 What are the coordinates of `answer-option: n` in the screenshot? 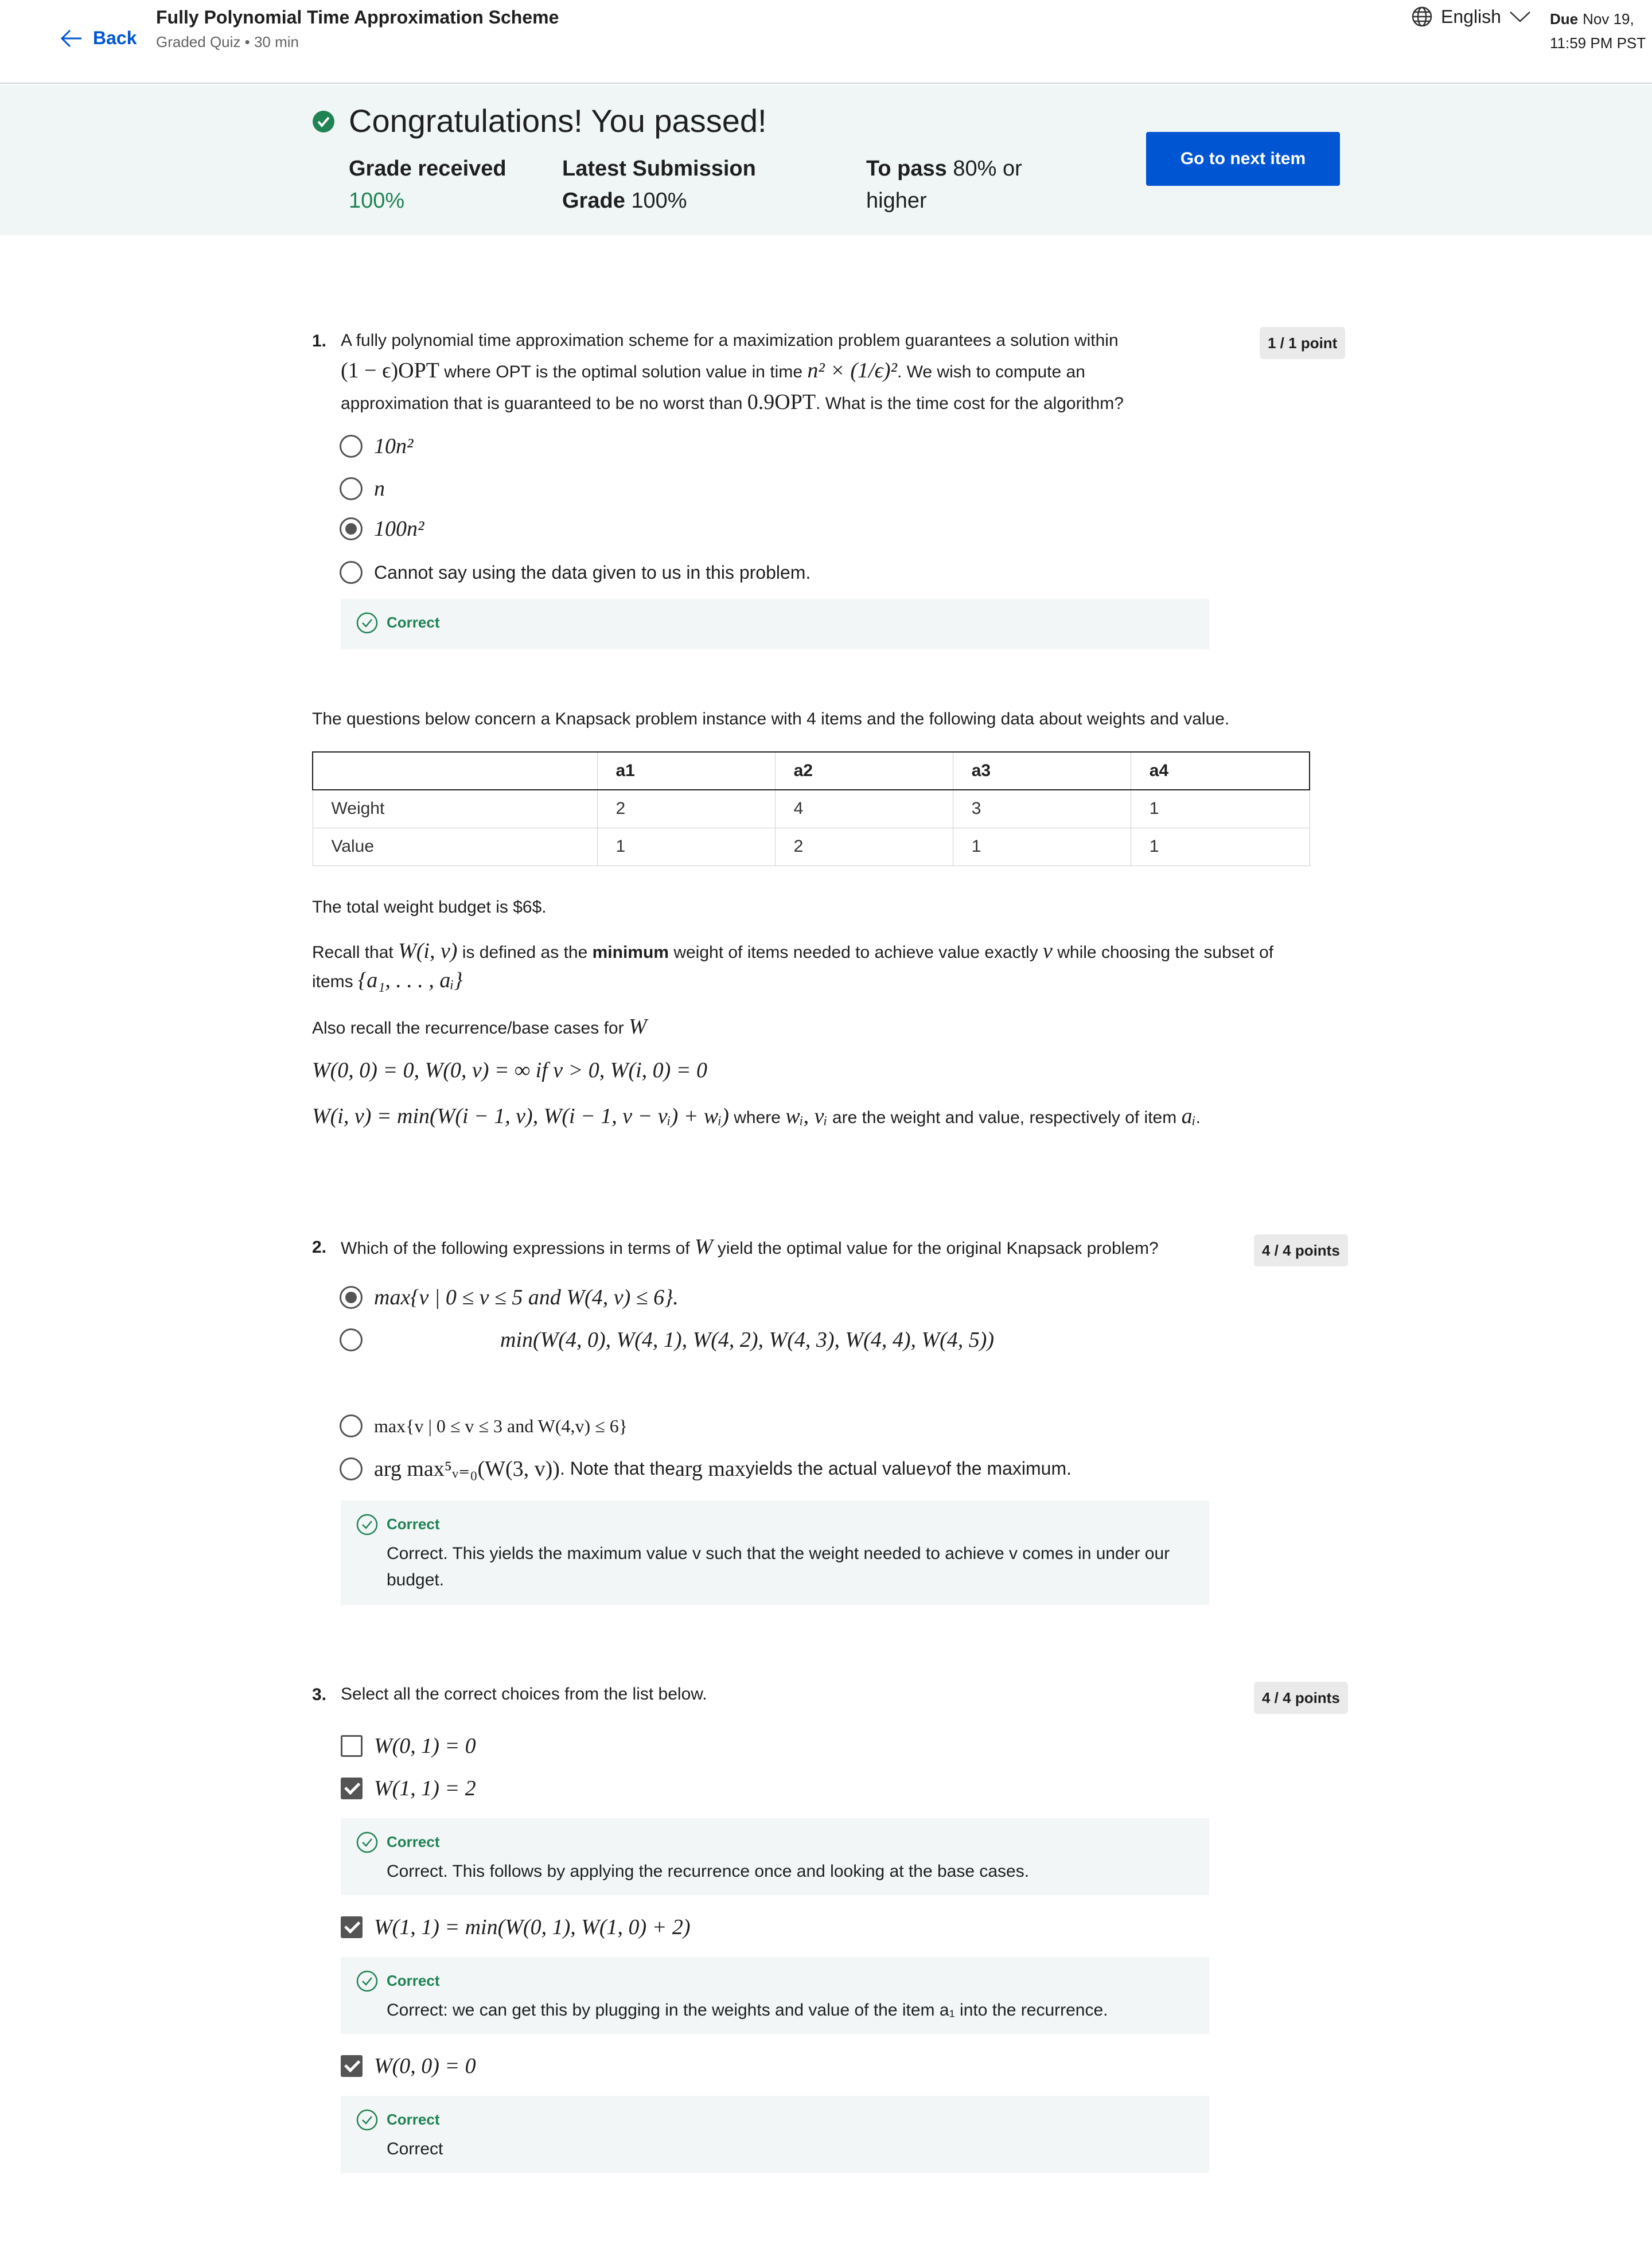 It's located at (362, 488).